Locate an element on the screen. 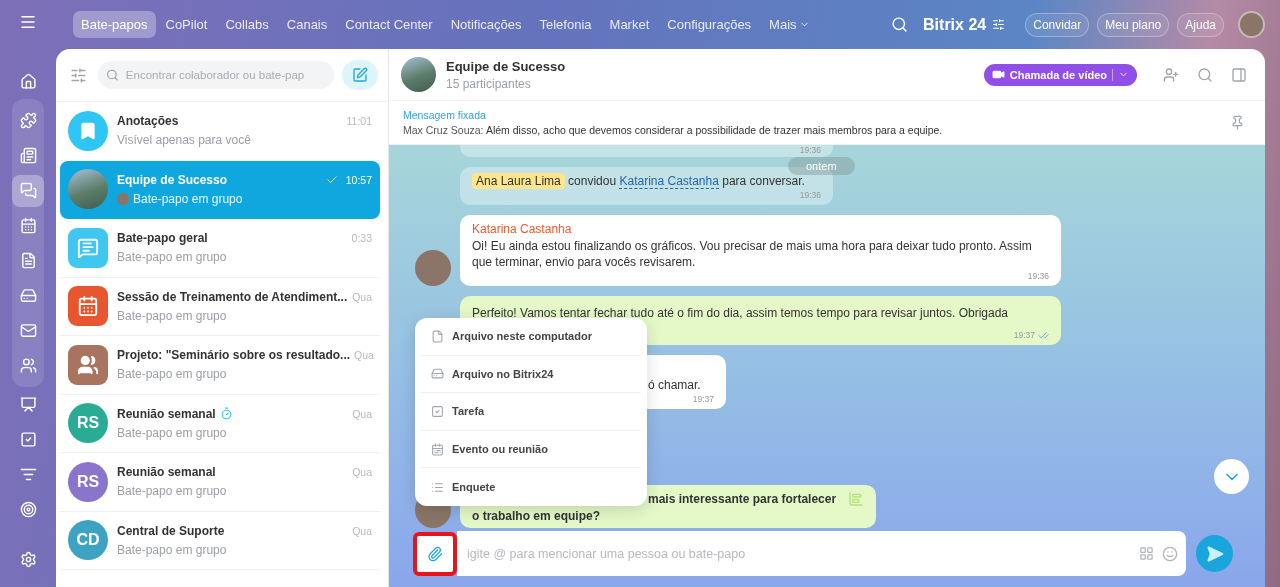  search-icon is located at coordinates (112, 75).